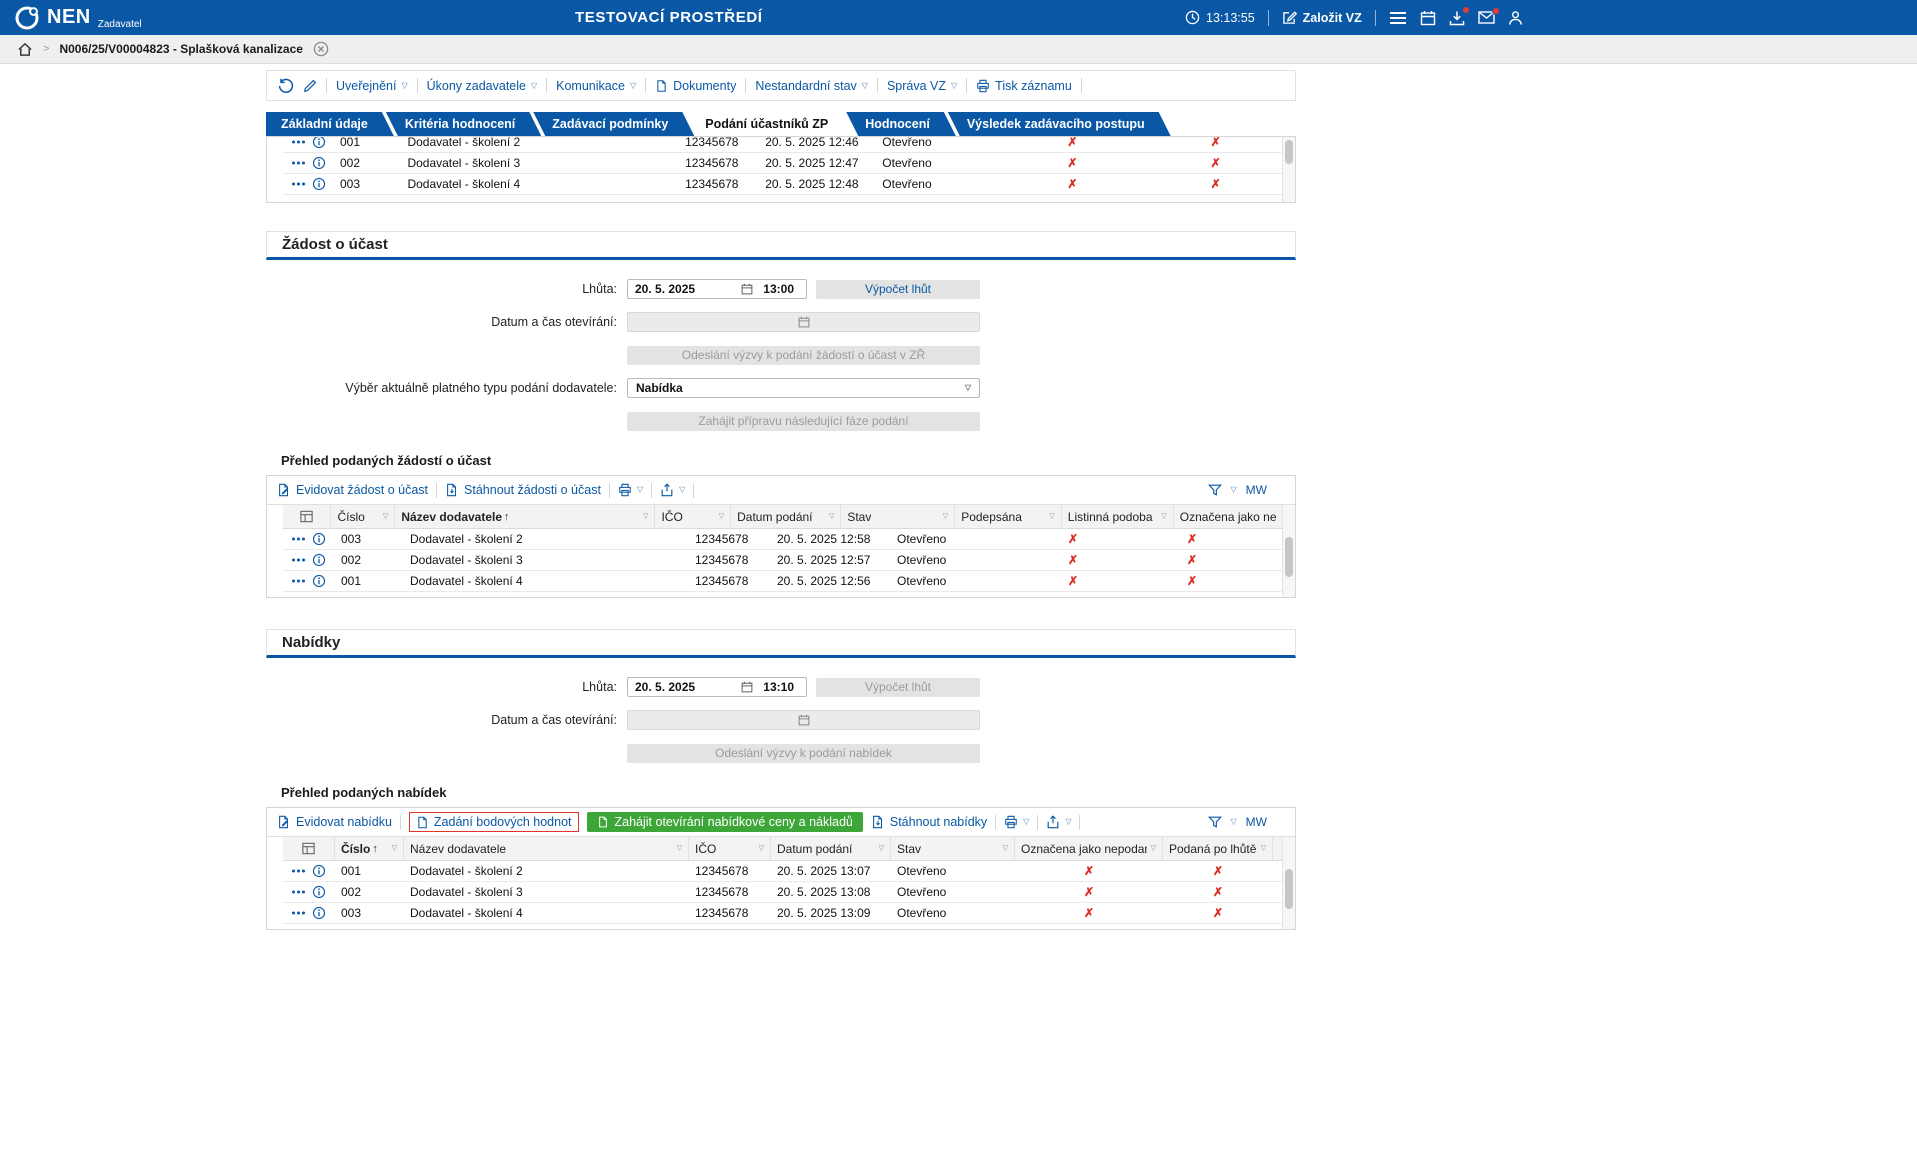  What do you see at coordinates (630, 490) in the screenshot?
I see `print-grid-button: ▽` at bounding box center [630, 490].